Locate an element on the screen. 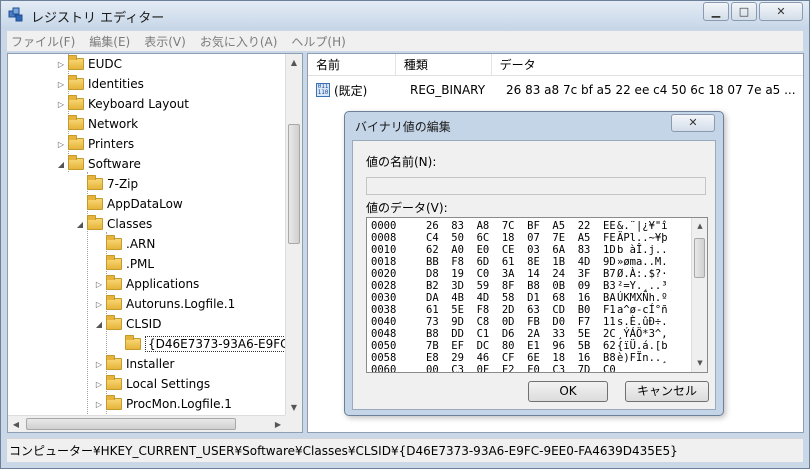  tree-item-printers: ▷ Printers is located at coordinates (94, 144).